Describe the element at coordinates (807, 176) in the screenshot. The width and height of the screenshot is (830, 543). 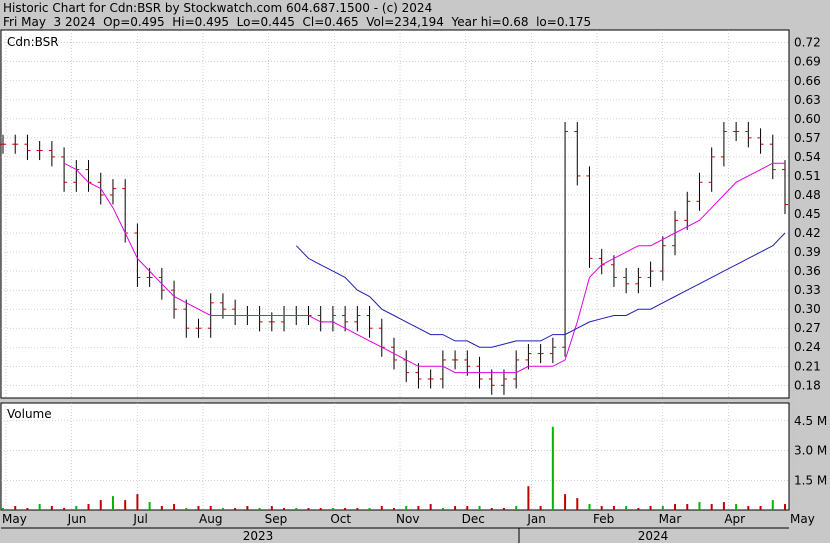
I see `price-axis-tick: 0.51` at that location.